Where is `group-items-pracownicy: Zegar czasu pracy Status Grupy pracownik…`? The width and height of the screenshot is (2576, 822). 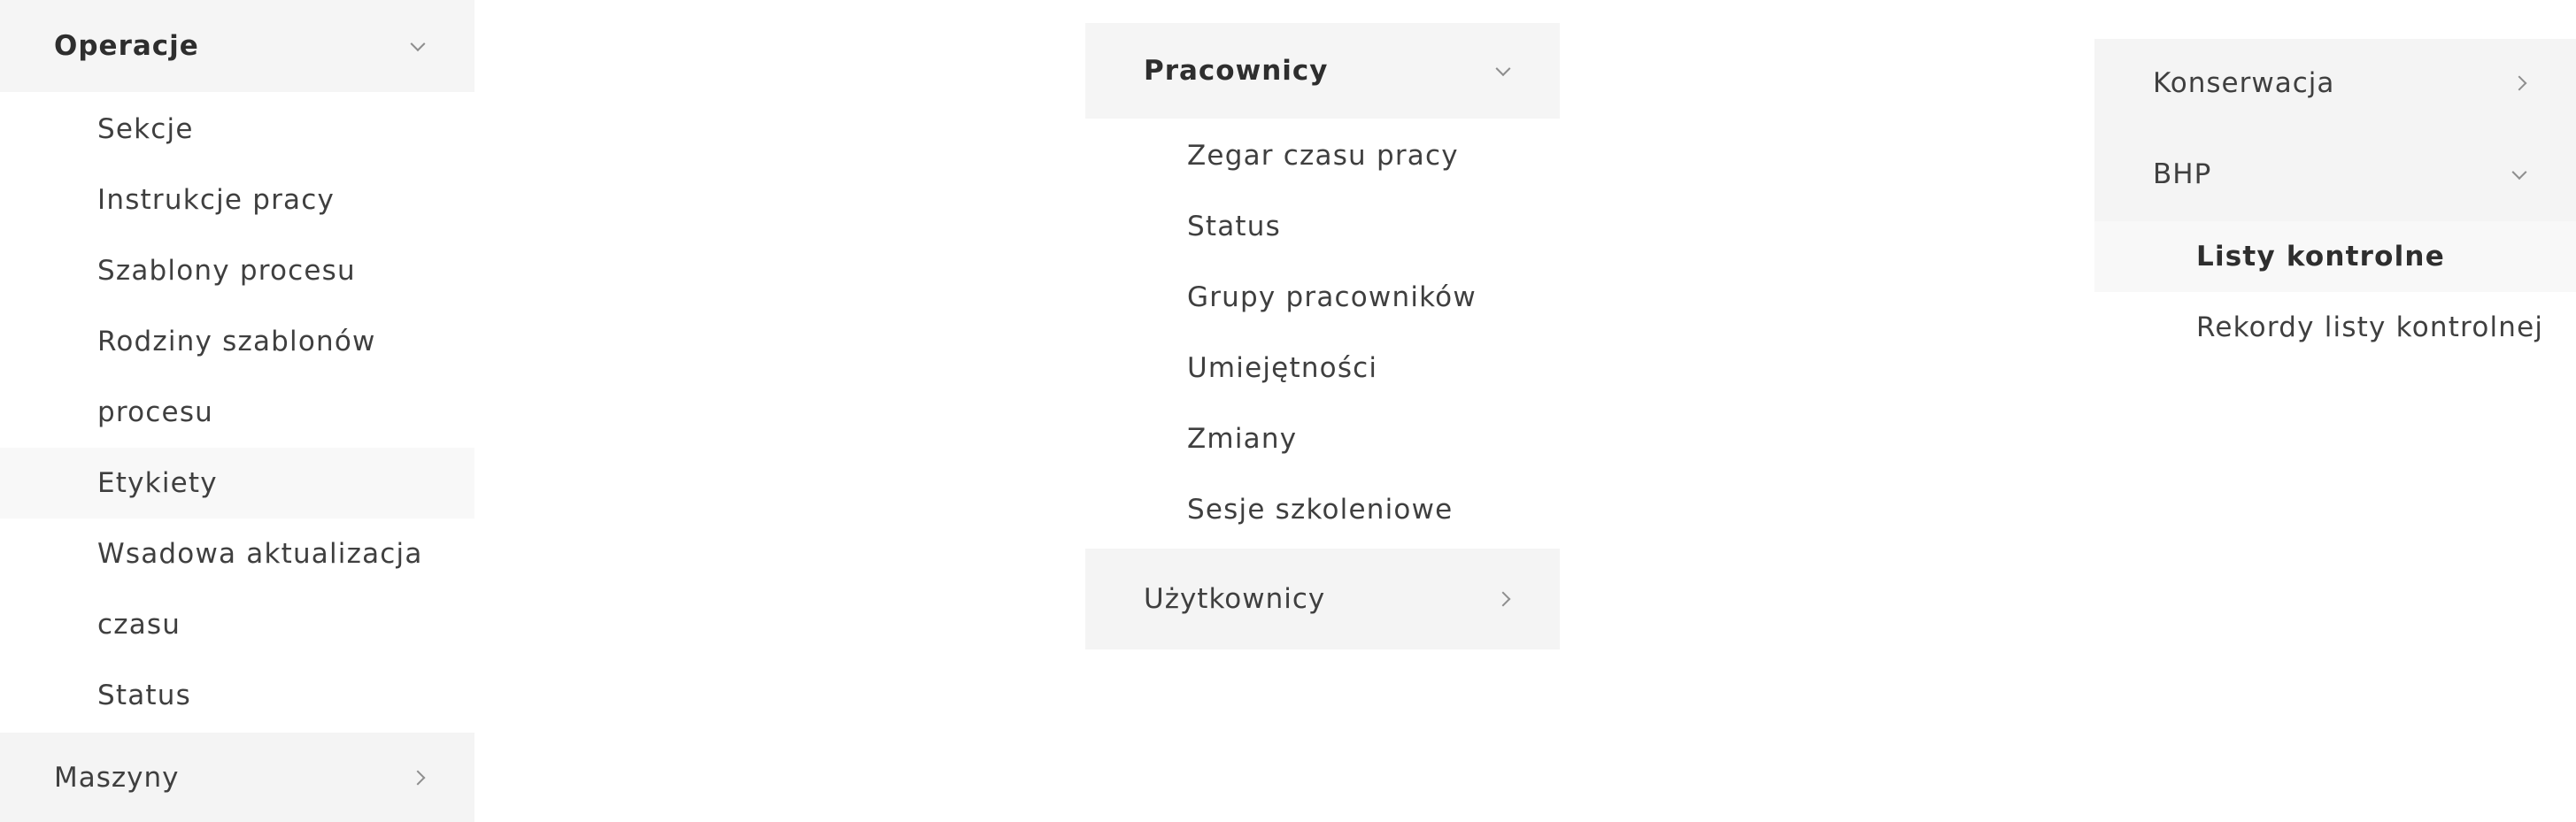
group-items-pracownicy: Zegar czasu pracy Status Grupy pracownik… is located at coordinates (1322, 332).